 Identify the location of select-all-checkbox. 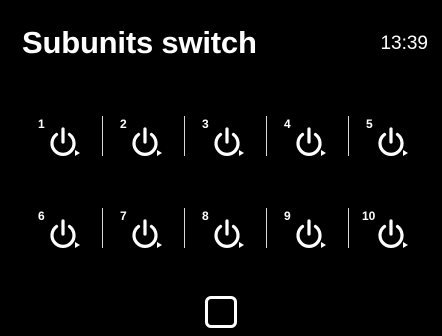
(221, 312).